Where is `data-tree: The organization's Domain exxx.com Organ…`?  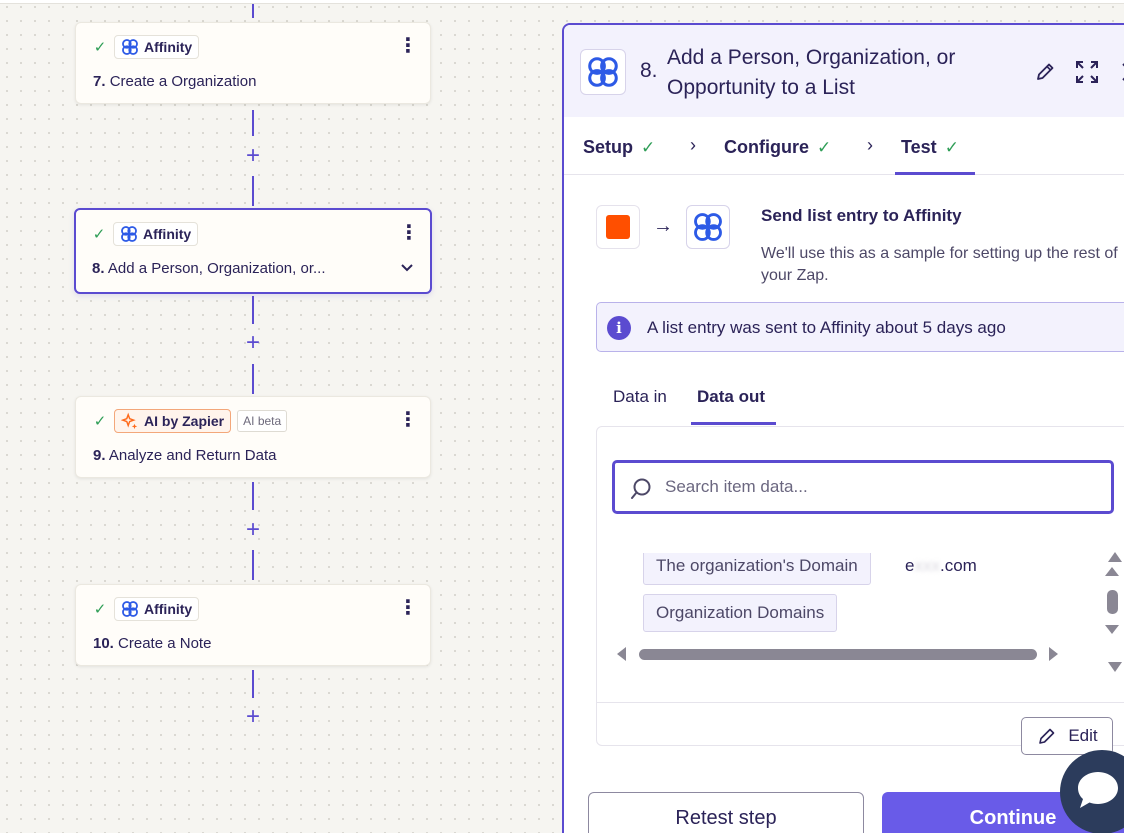 data-tree: The organization's Domain exxx.com Organ… is located at coordinates (853, 608).